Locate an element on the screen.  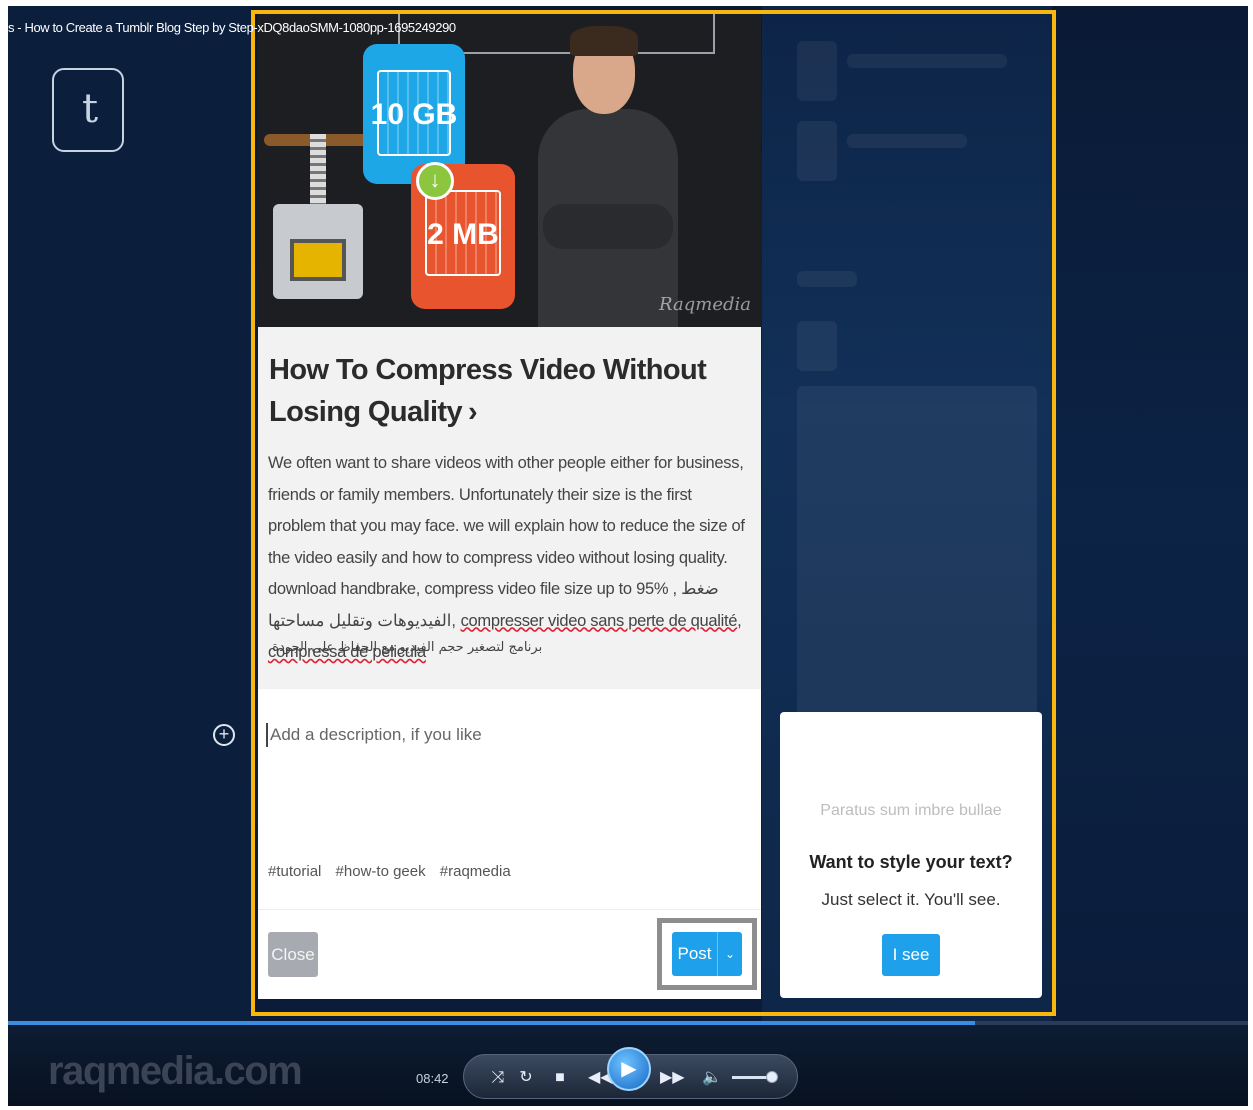
tag-item: #tutorial is located at coordinates (294, 871).